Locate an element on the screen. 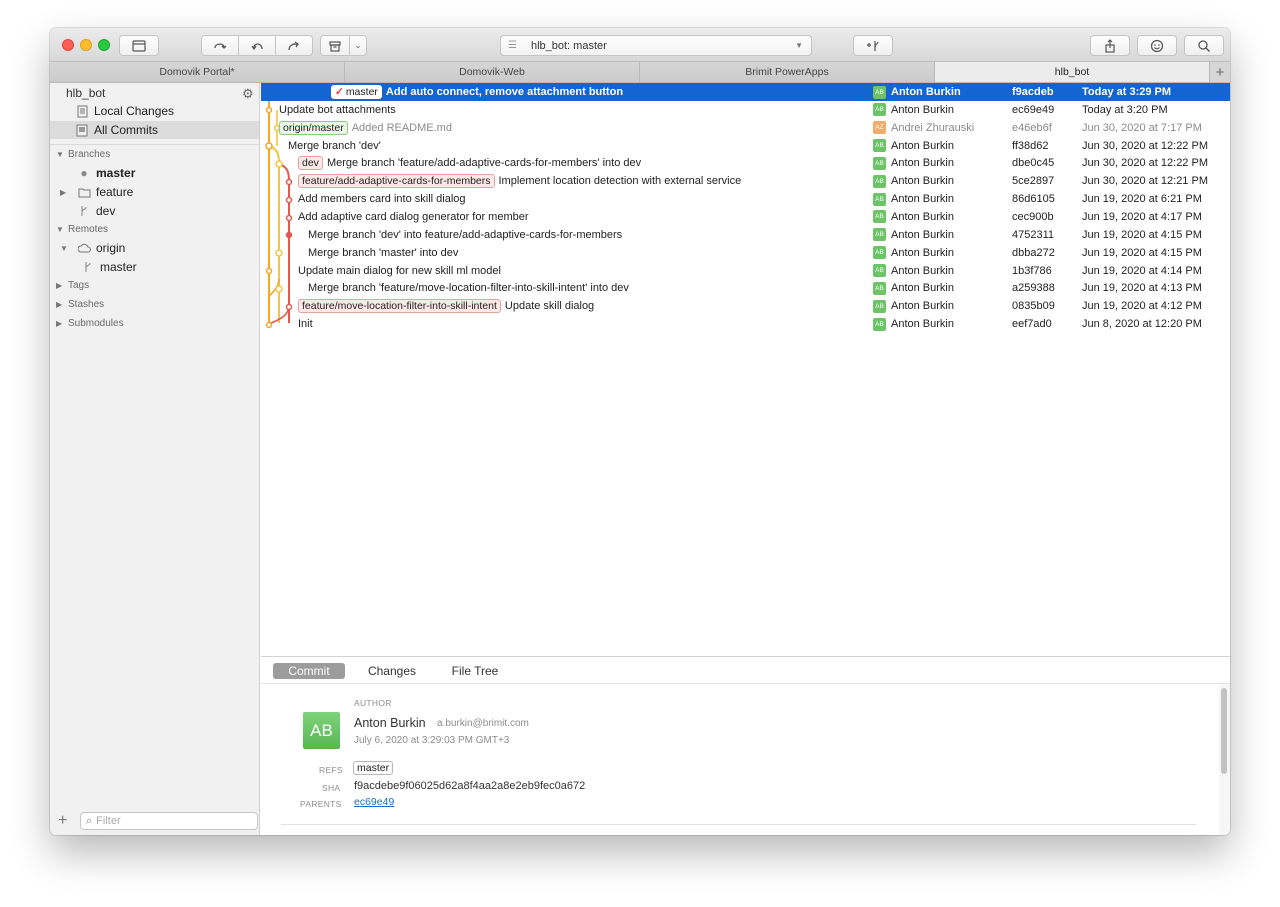 The width and height of the screenshot is (1280, 907). ref-badge: ✓ master is located at coordinates (356, 92).